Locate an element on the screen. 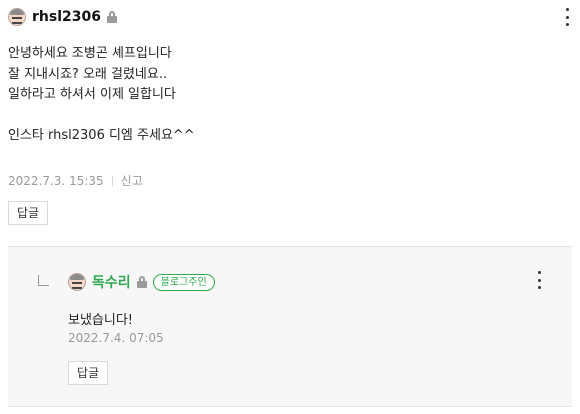 The height and width of the screenshot is (414, 580). comment-more-icon is located at coordinates (567, 17).